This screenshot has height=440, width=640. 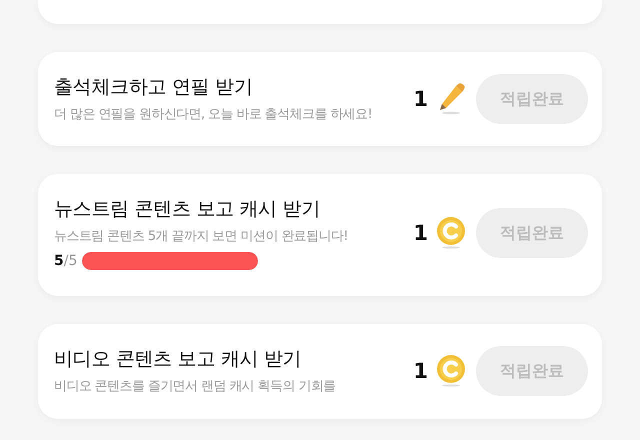 I want to click on mission-description: 비디오 콘텐츠를 즐기면서 랜덤 캐시 획득의 기회를, so click(x=195, y=387).